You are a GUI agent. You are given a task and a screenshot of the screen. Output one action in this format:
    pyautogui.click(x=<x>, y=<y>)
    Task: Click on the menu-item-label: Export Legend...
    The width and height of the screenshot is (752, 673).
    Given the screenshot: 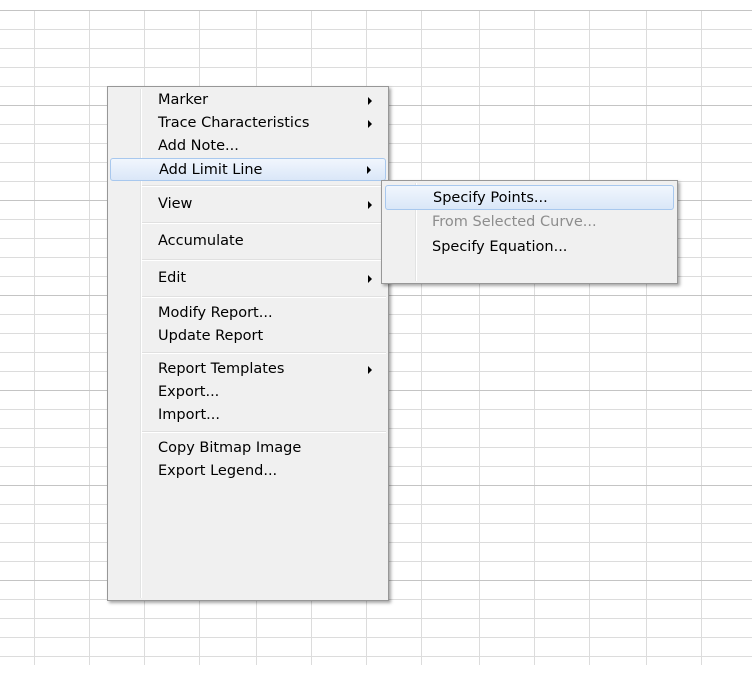 What is the action you would take?
    pyautogui.click(x=218, y=471)
    